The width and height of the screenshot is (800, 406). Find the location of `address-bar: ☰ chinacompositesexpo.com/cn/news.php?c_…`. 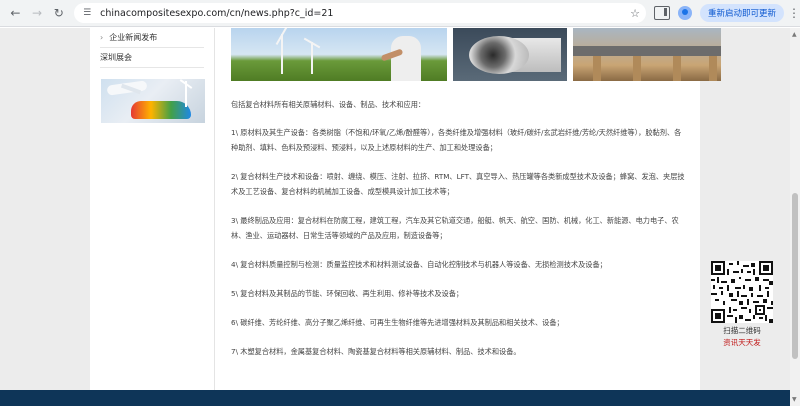

address-bar: ☰ chinacompositesexpo.com/cn/news.php?c_… is located at coordinates (360, 13).